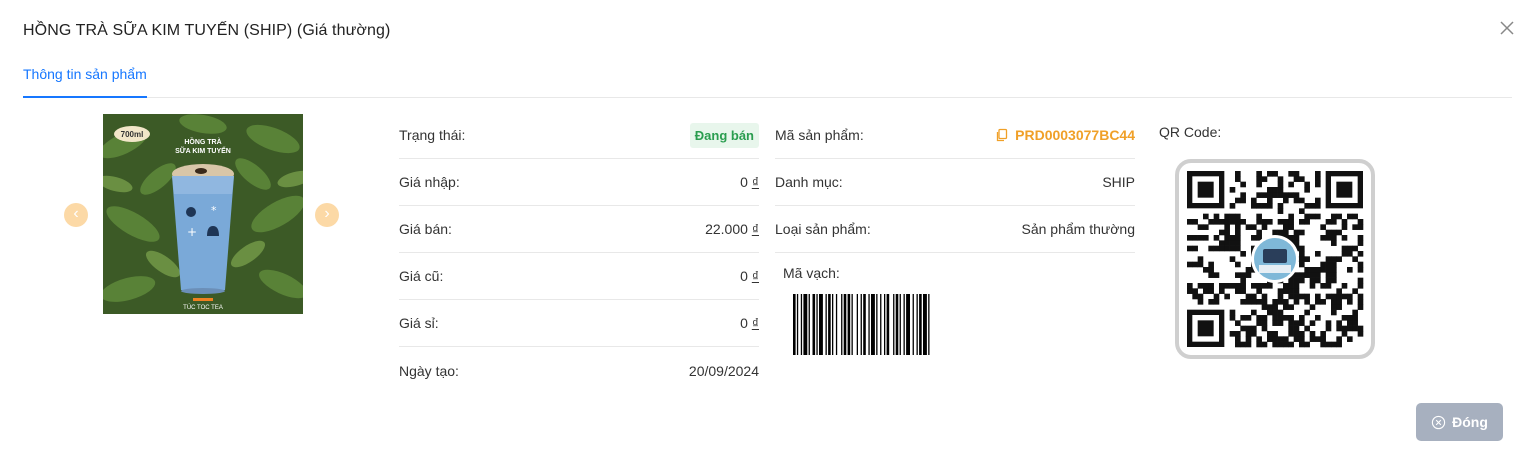 The image size is (1532, 460). I want to click on product-code: PRD0003077BC44, so click(1065, 135).